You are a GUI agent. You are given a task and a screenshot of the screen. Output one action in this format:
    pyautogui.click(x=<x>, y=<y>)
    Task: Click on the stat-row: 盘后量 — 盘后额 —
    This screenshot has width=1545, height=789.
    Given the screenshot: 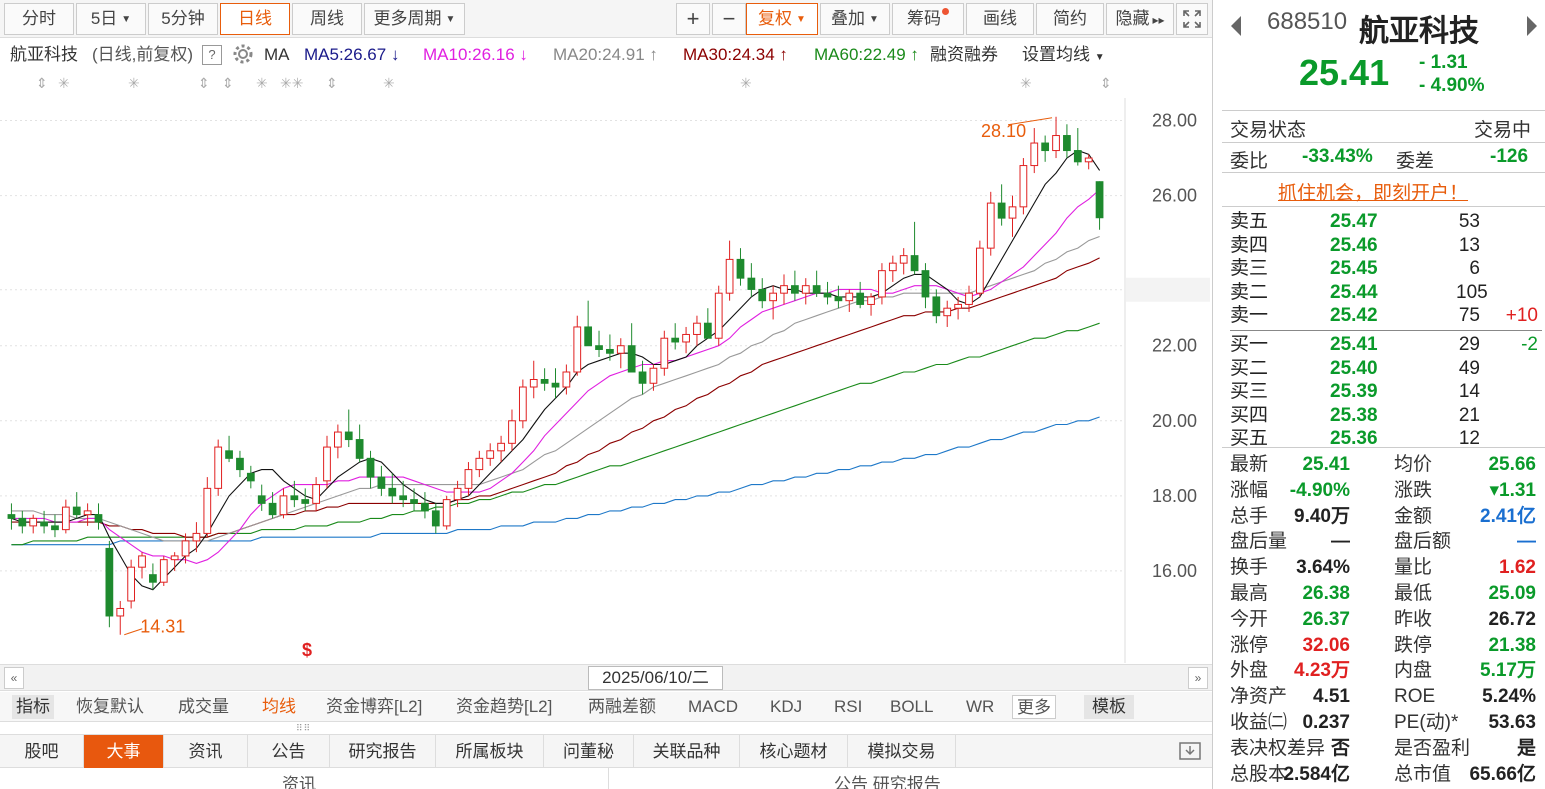 What is the action you would take?
    pyautogui.click(x=1386, y=542)
    